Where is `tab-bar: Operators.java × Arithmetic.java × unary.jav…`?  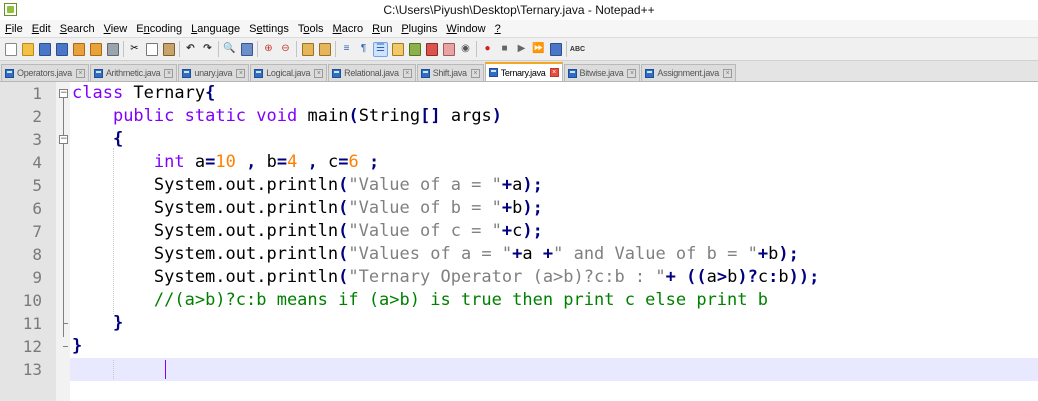 tab-bar: Operators.java × Arithmetic.java × unary.jav… is located at coordinates (519, 71).